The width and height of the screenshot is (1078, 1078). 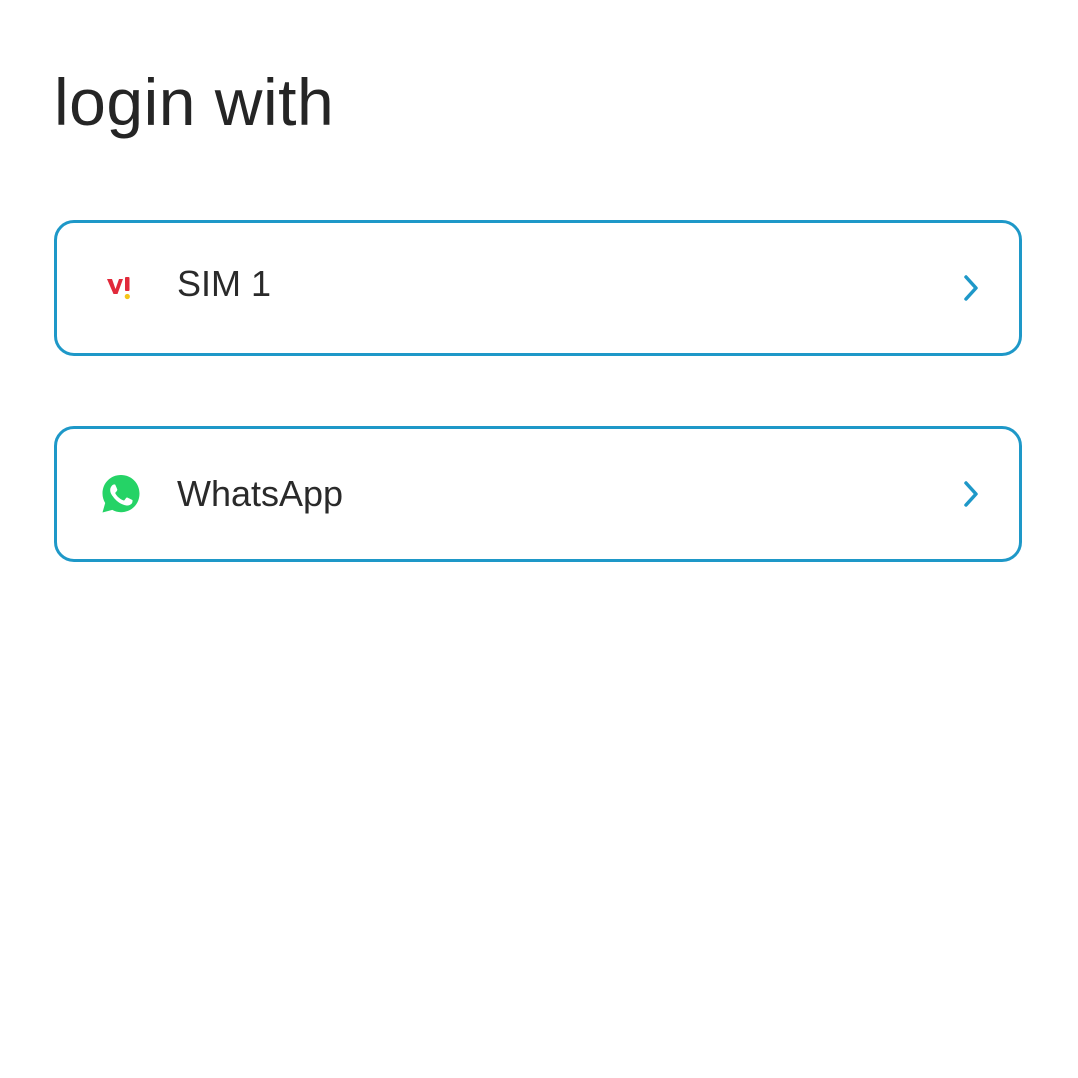 I want to click on vi-logo-icon, so click(x=121, y=288).